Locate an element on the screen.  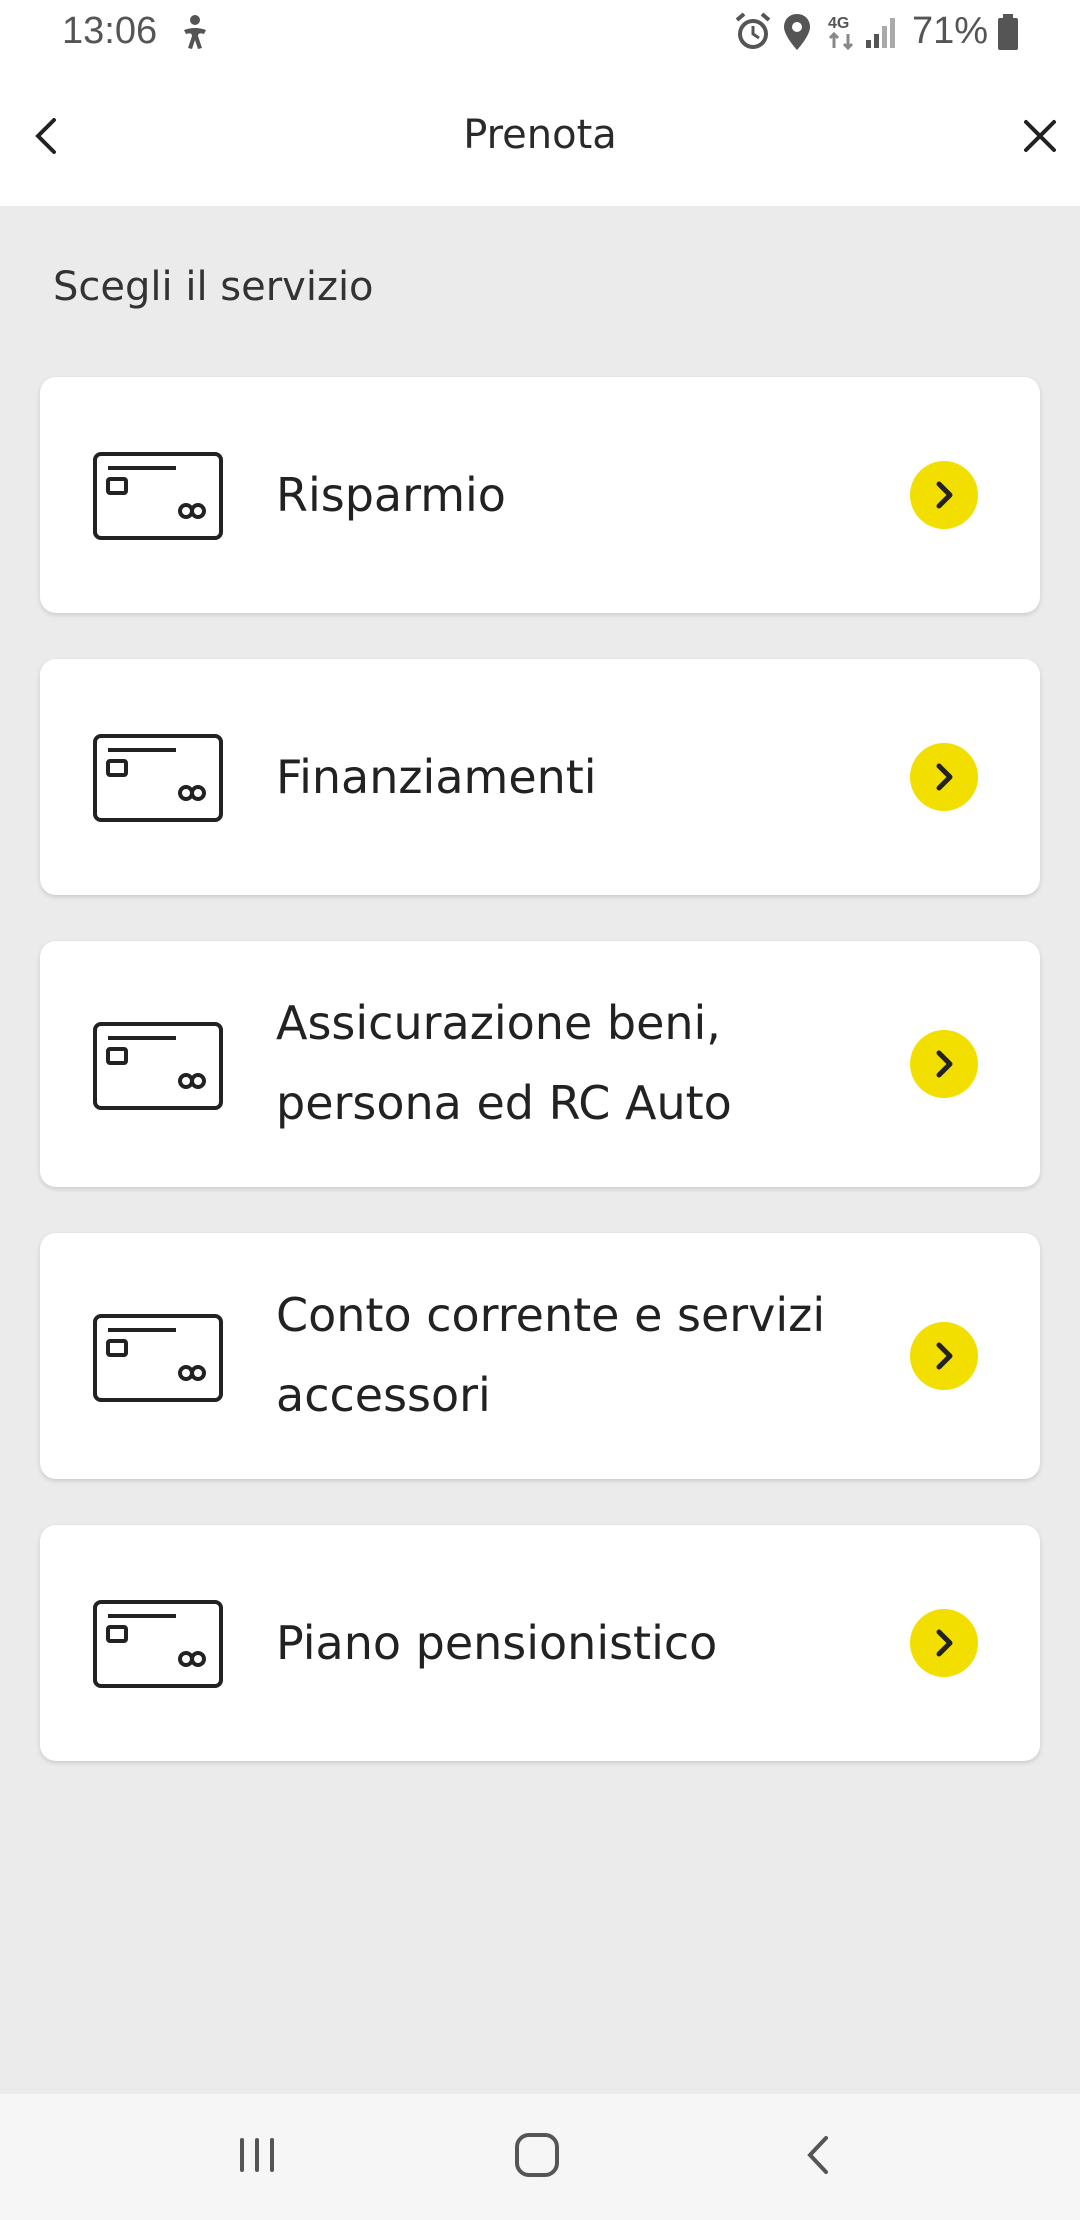
close-icon is located at coordinates (1040, 136).